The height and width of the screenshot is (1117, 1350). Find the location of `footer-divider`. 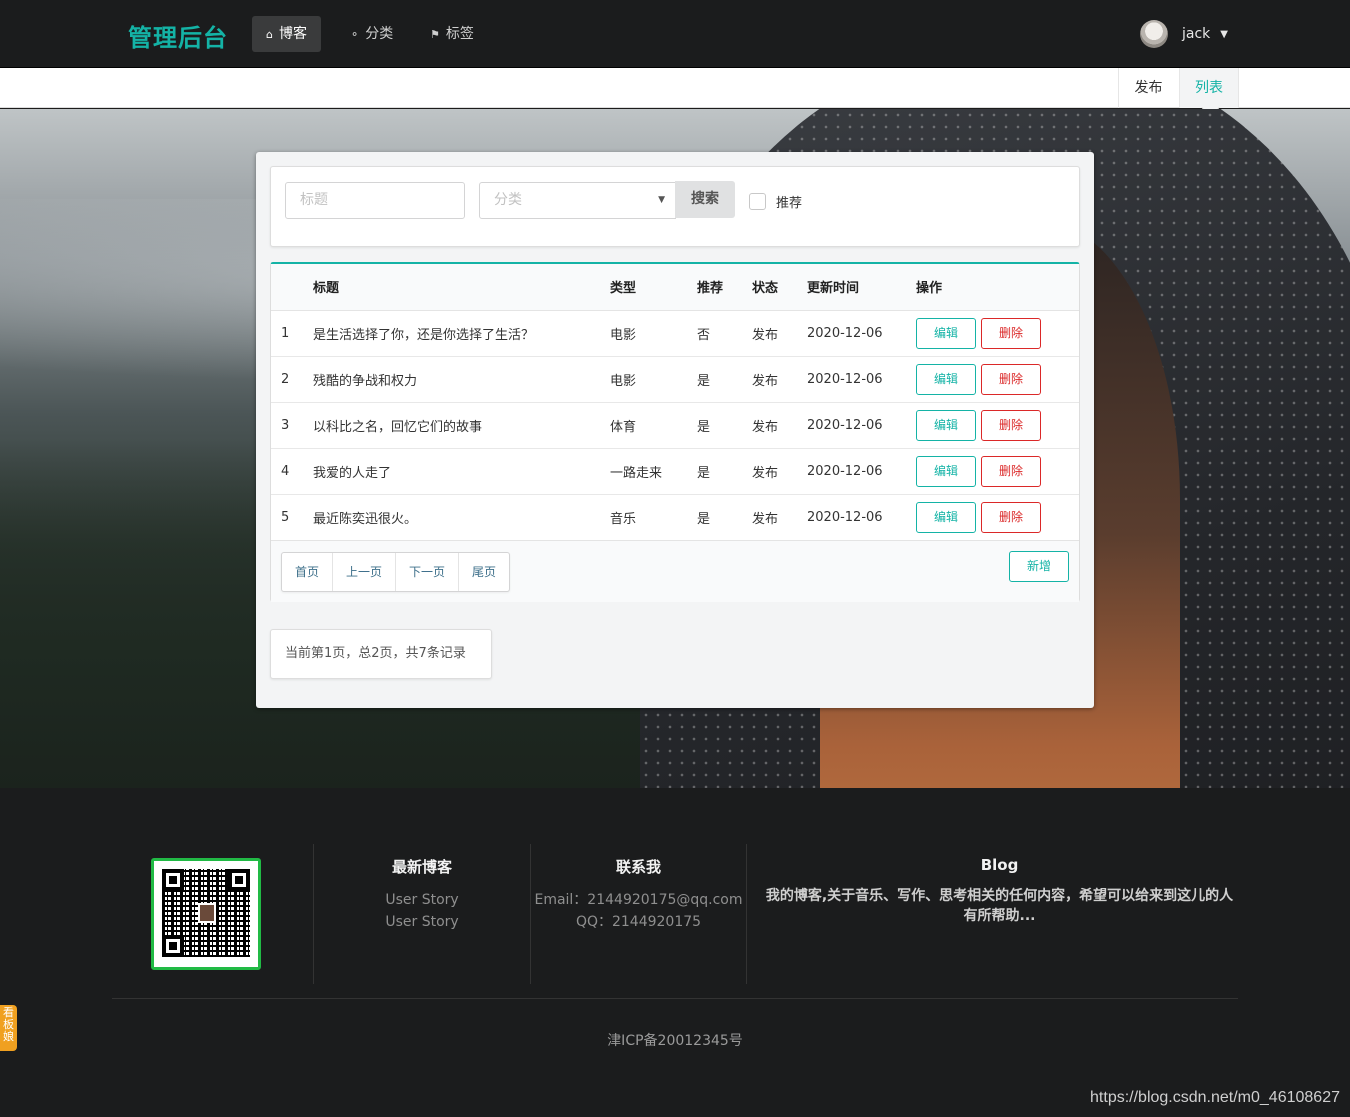

footer-divider is located at coordinates (675, 998).